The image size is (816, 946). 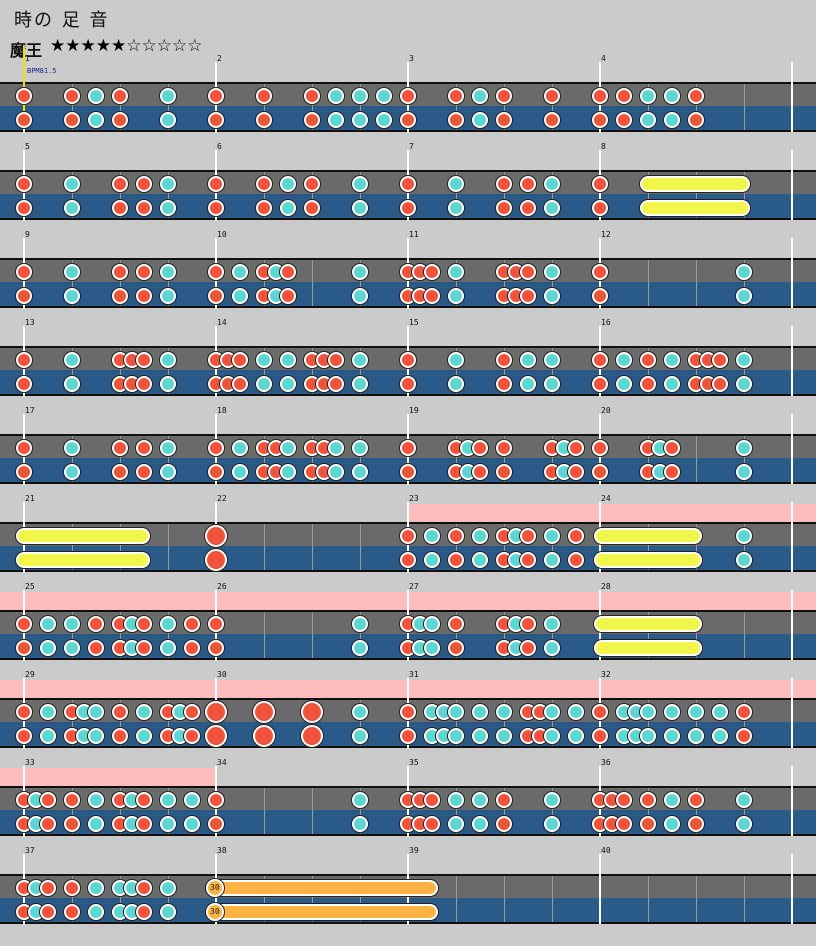 I want to click on measure-number: 6, so click(x=219, y=146).